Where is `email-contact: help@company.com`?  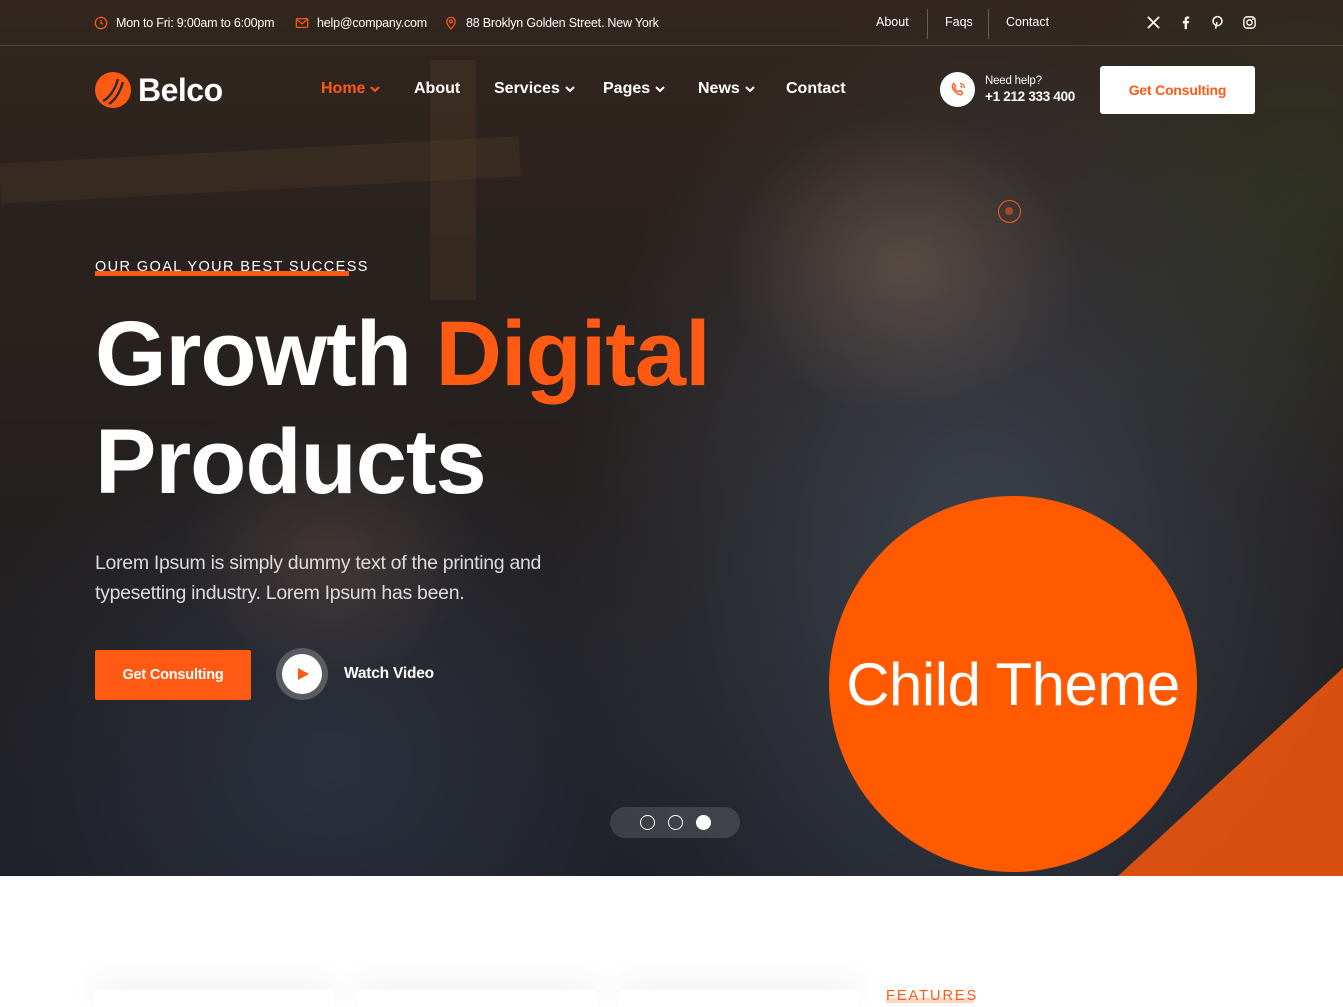
email-contact: help@company.com is located at coordinates (361, 23).